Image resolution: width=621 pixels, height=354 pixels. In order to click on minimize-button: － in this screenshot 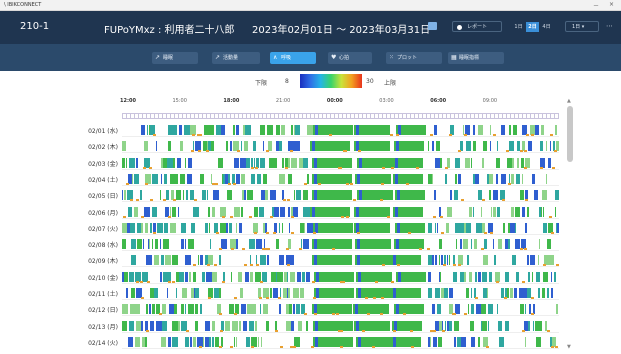, I will do `click(596, 5)`.